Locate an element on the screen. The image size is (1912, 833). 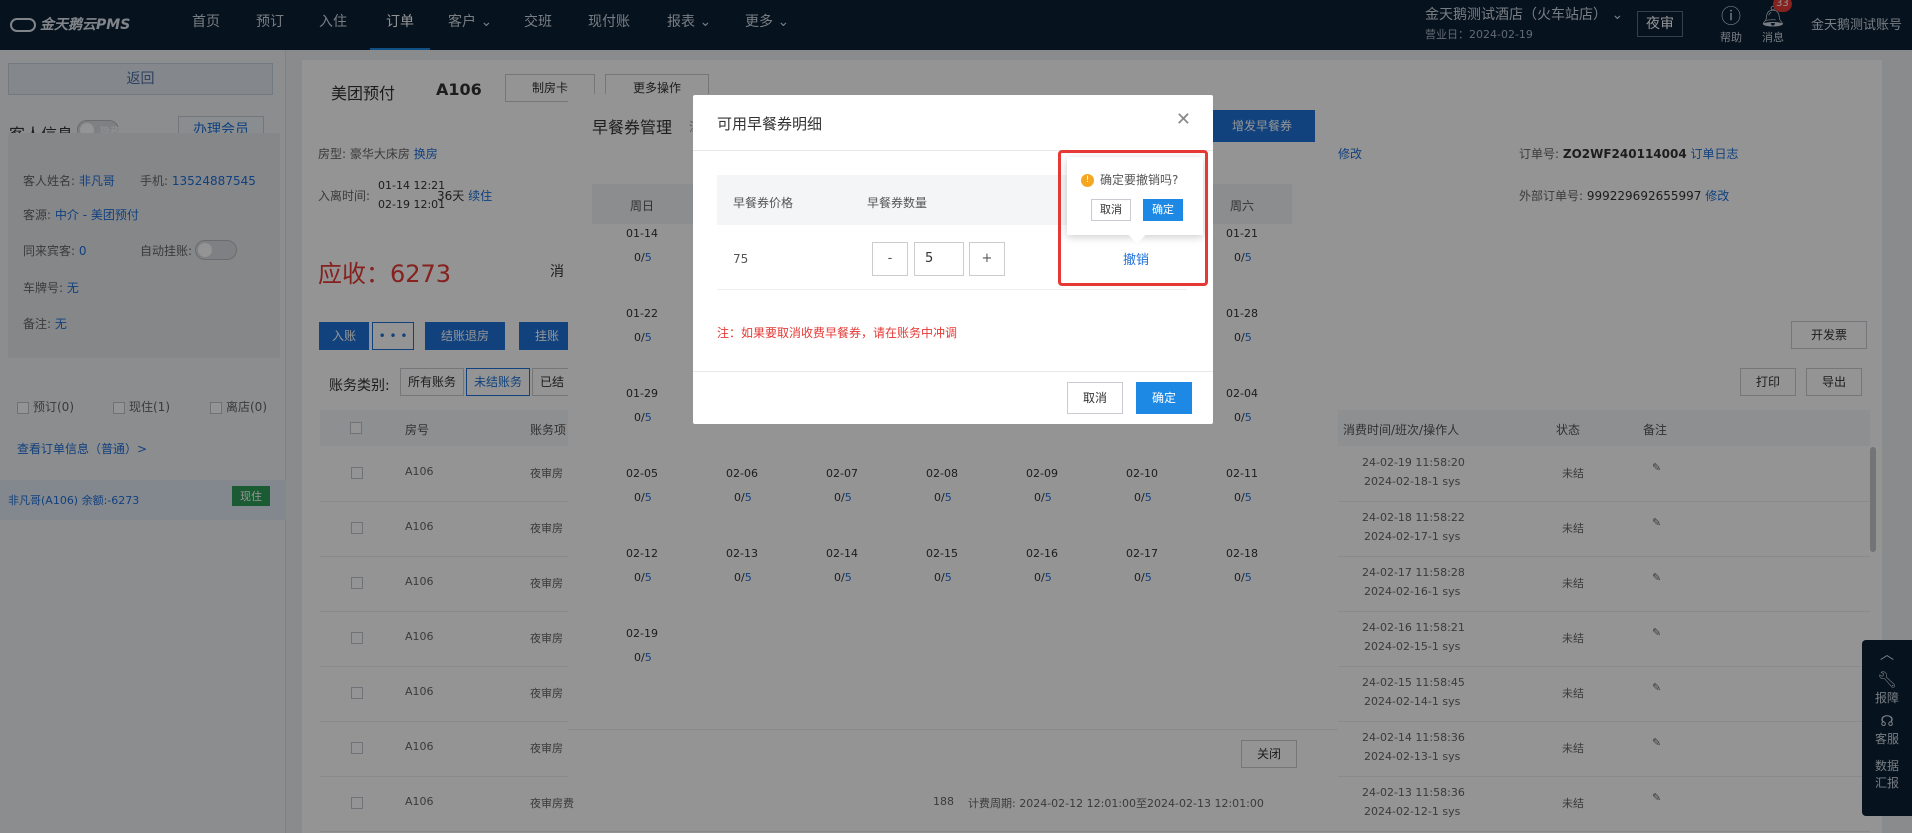
qty-minus-button: - is located at coordinates (890, 259).